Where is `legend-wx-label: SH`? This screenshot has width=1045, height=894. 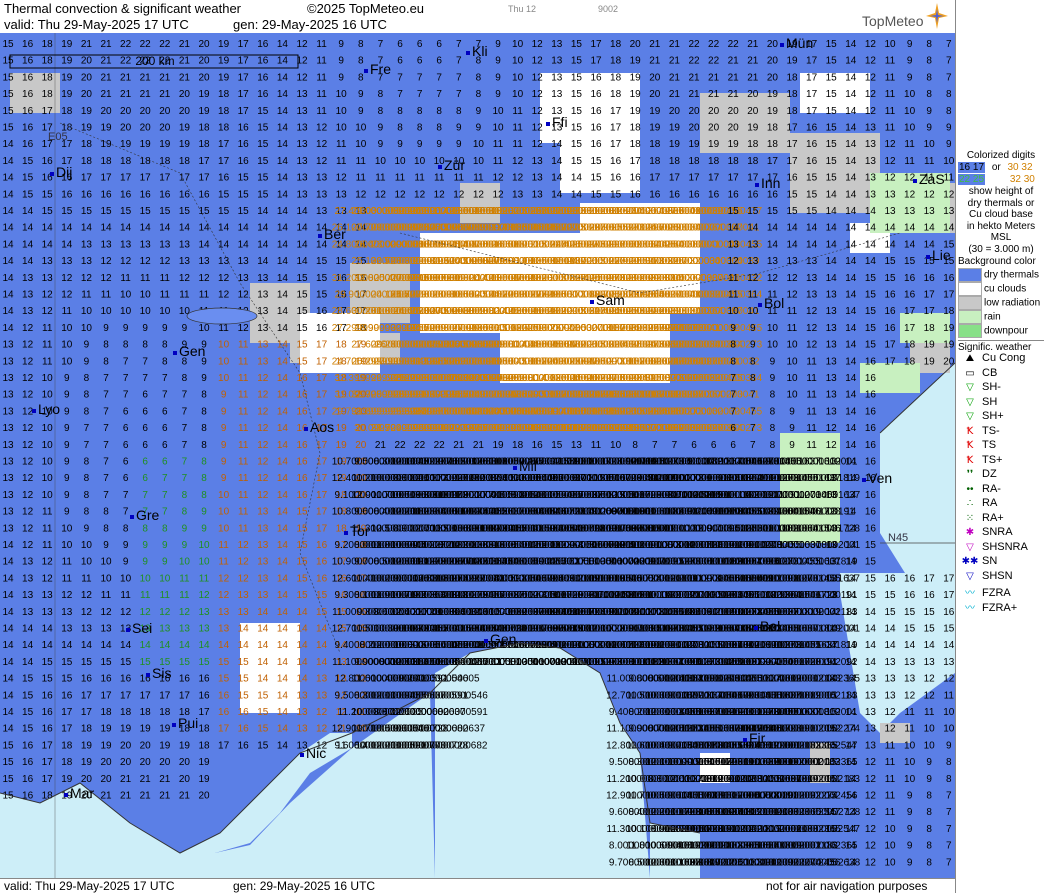
legend-wx-label: SH is located at coordinates (990, 401).